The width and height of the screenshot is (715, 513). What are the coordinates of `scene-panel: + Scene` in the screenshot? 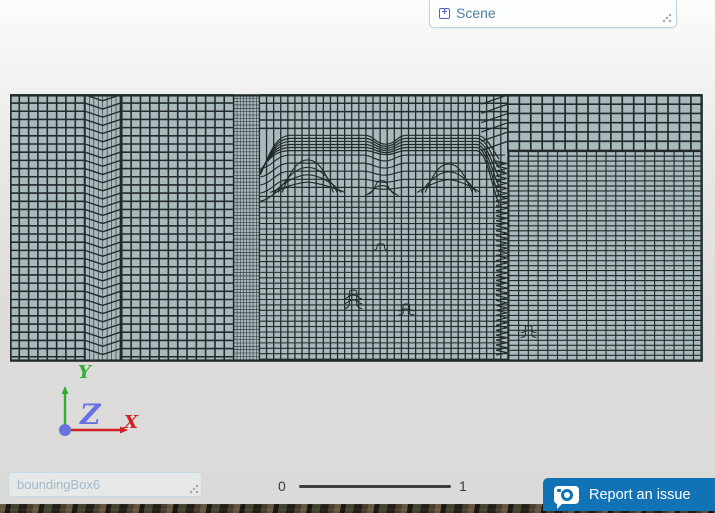 It's located at (553, 14).